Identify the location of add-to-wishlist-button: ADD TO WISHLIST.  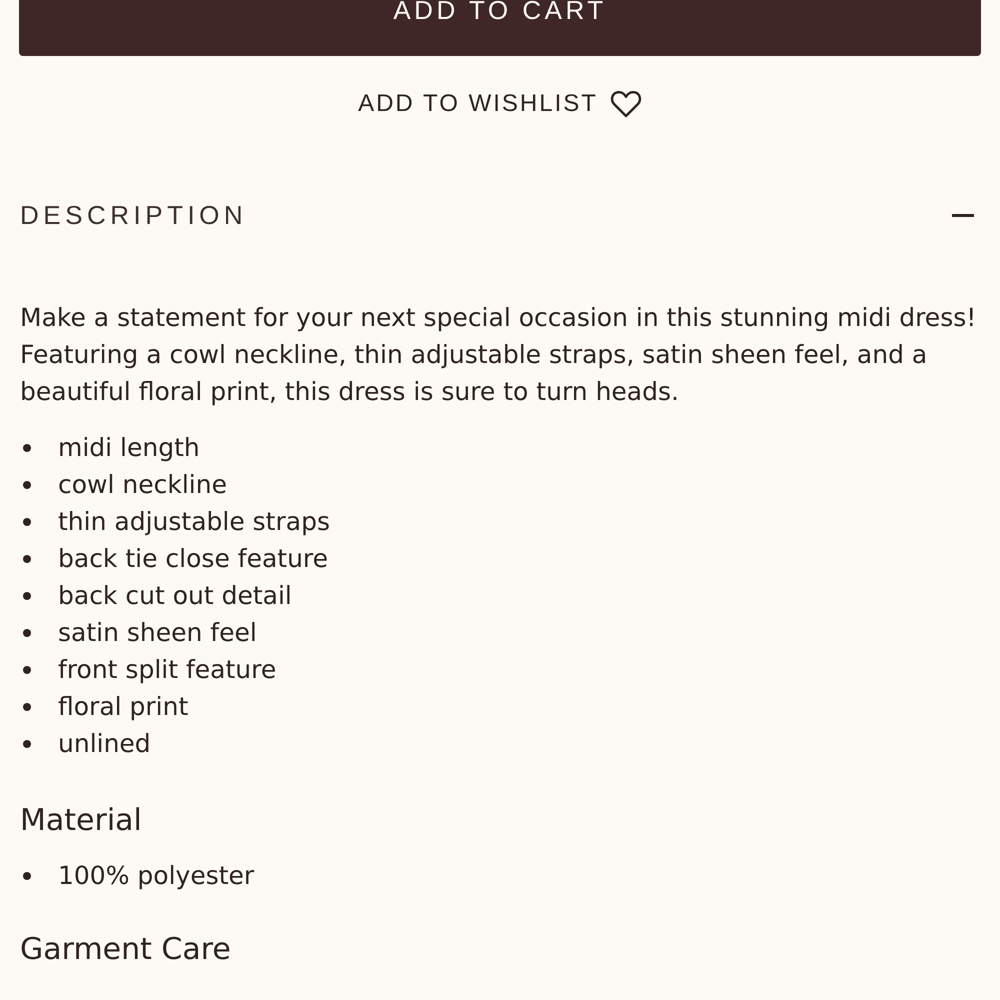
(500, 104).